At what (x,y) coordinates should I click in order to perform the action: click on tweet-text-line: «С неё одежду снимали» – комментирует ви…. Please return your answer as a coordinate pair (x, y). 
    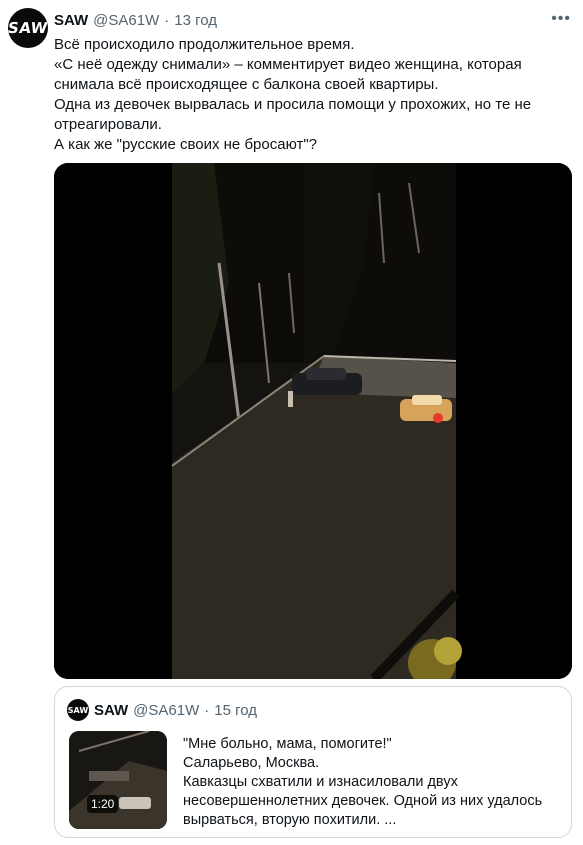
    Looking at the image, I should click on (288, 64).